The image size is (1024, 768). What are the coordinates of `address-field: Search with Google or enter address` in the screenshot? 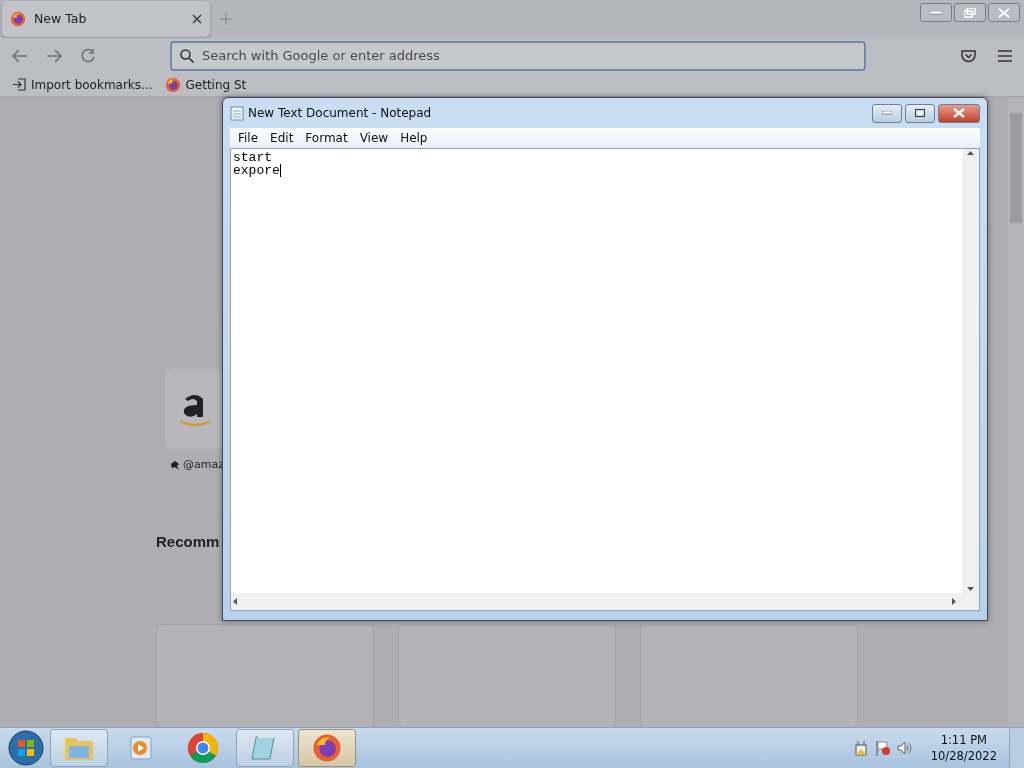 It's located at (518, 55).